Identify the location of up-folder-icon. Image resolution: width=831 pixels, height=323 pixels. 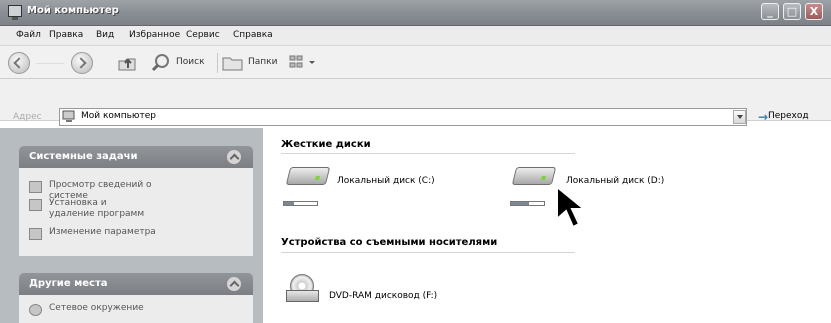
(127, 63).